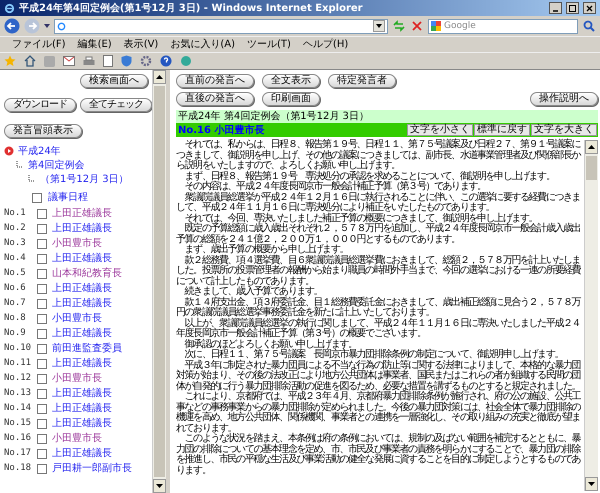  Describe the element at coordinates (30, 61) in the screenshot. I see `home-icon` at that location.